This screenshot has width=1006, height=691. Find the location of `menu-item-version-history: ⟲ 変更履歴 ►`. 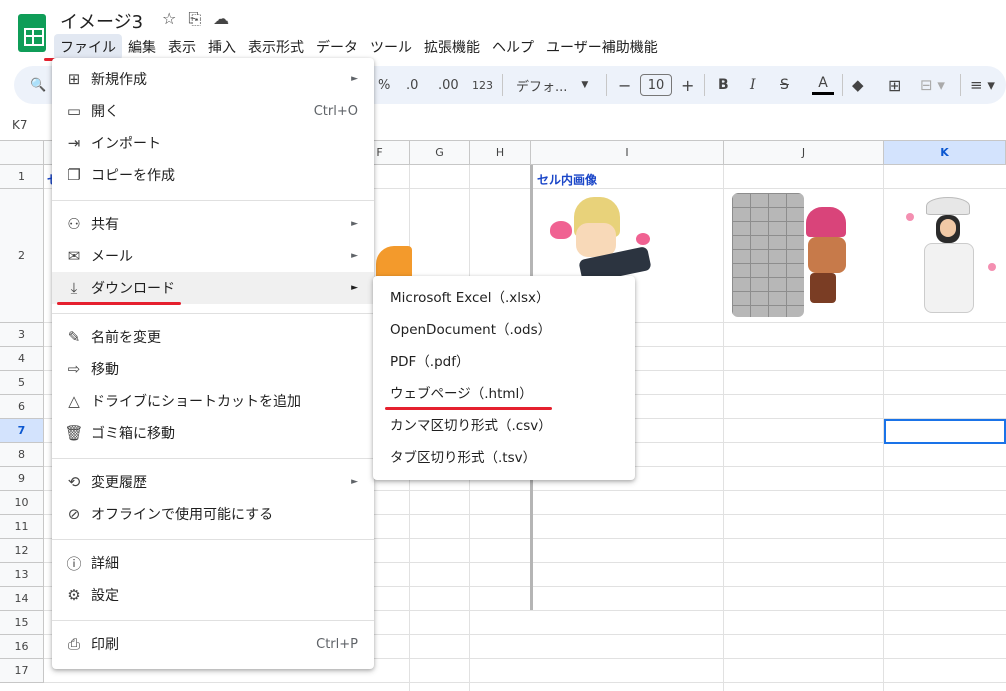

menu-item-version-history: ⟲ 変更履歴 ► is located at coordinates (213, 482).